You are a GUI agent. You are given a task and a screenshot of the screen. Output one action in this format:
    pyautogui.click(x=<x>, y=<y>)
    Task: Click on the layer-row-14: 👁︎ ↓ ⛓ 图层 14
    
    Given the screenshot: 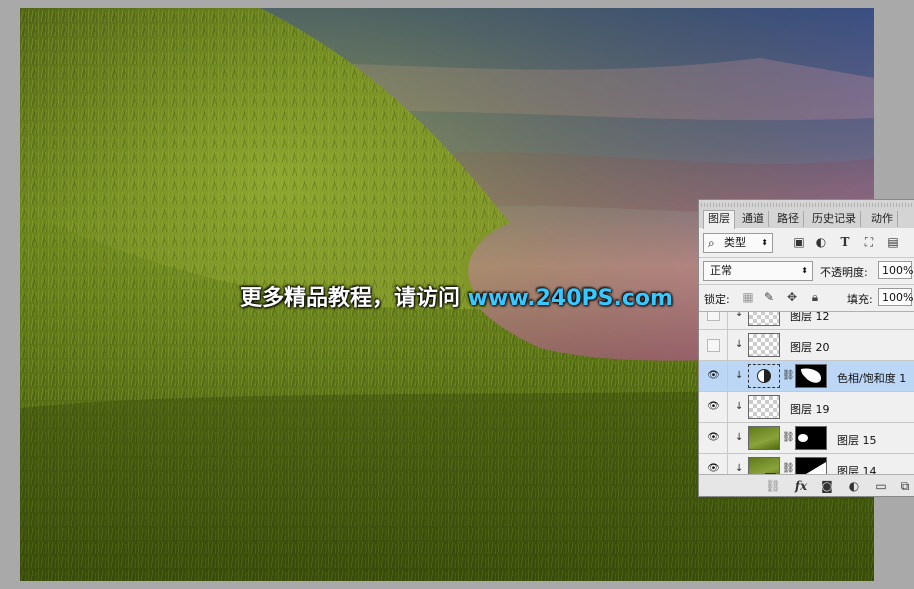 What is the action you would take?
    pyautogui.click(x=806, y=464)
    